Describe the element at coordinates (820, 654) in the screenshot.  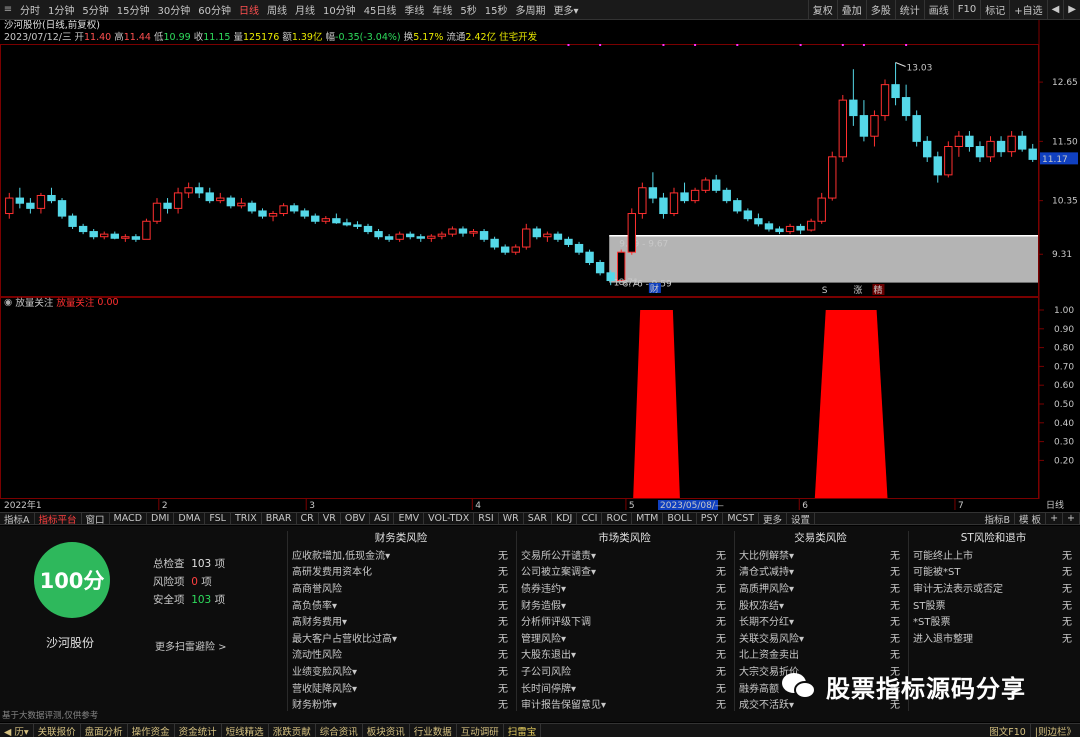
I see `risk-item: 北上资金卖出 无` at that location.